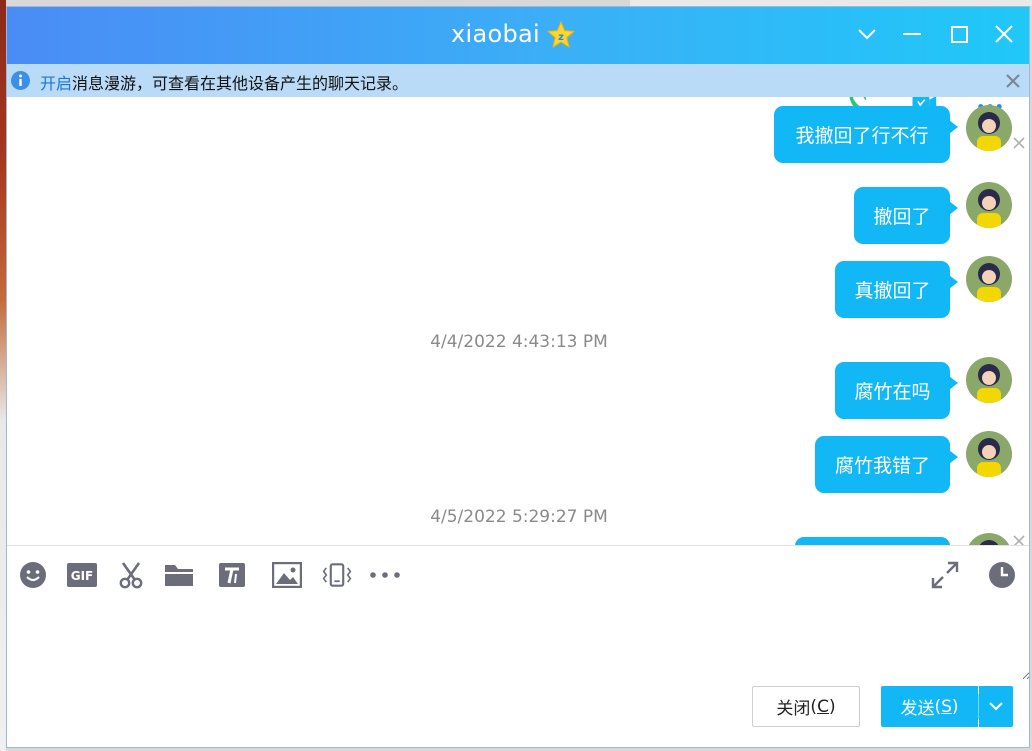 The width and height of the screenshot is (1032, 751). I want to click on history-clock-icon, so click(1002, 575).